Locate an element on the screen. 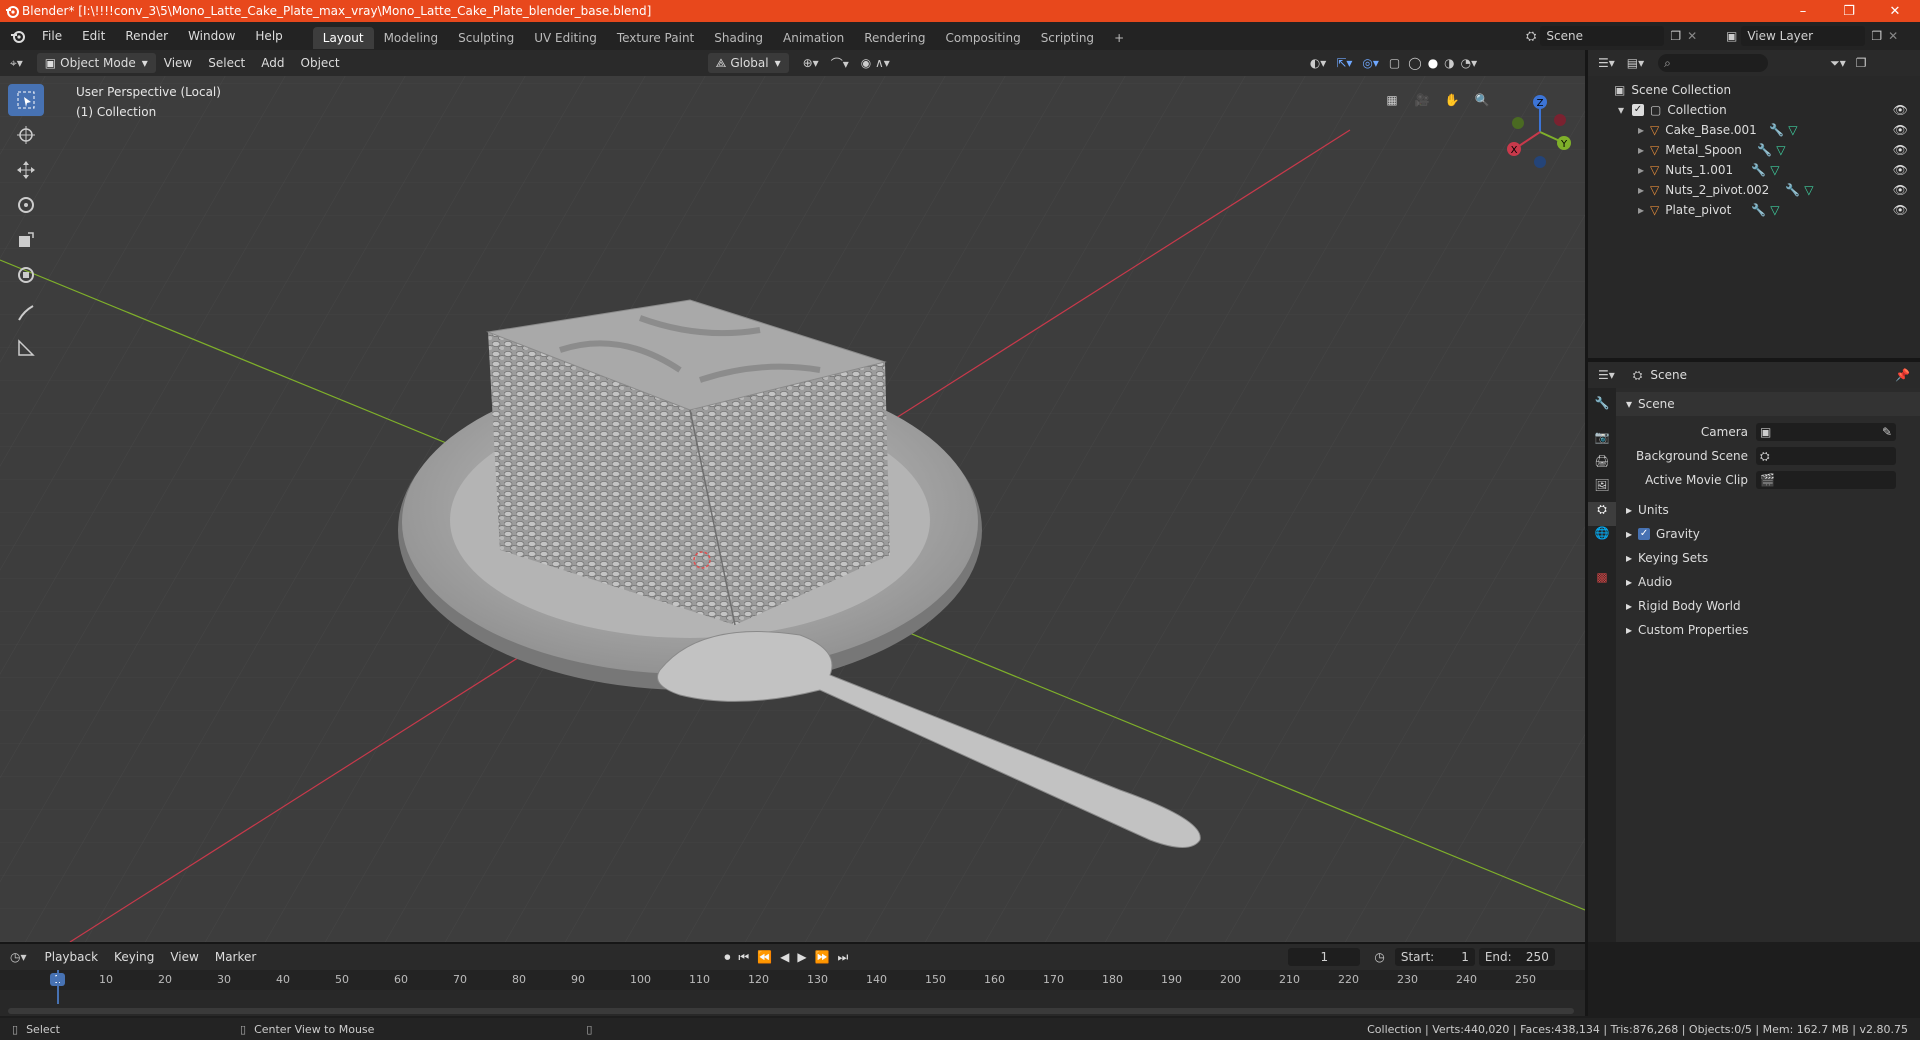  camera-icon: 🎥 is located at coordinates (1422, 100).